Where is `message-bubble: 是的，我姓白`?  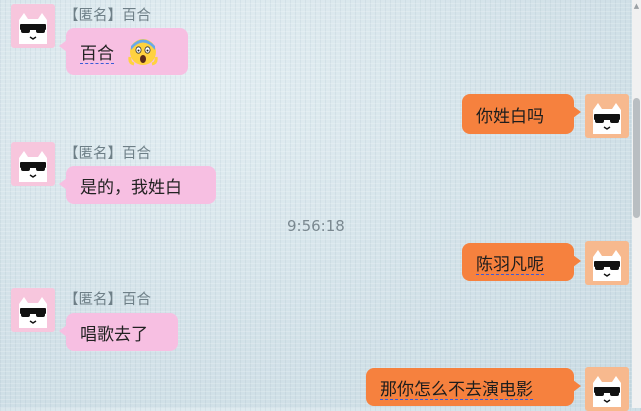
message-bubble: 是的，我姓白 is located at coordinates (137, 185).